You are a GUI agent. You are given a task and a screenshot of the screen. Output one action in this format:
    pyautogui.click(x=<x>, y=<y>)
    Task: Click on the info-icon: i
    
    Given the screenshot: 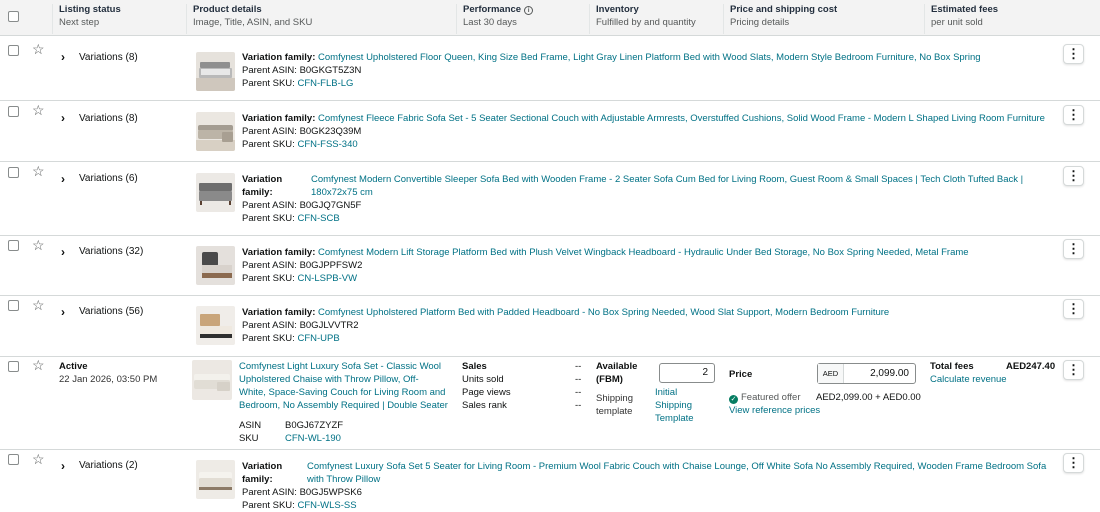 What is the action you would take?
    pyautogui.click(x=529, y=10)
    